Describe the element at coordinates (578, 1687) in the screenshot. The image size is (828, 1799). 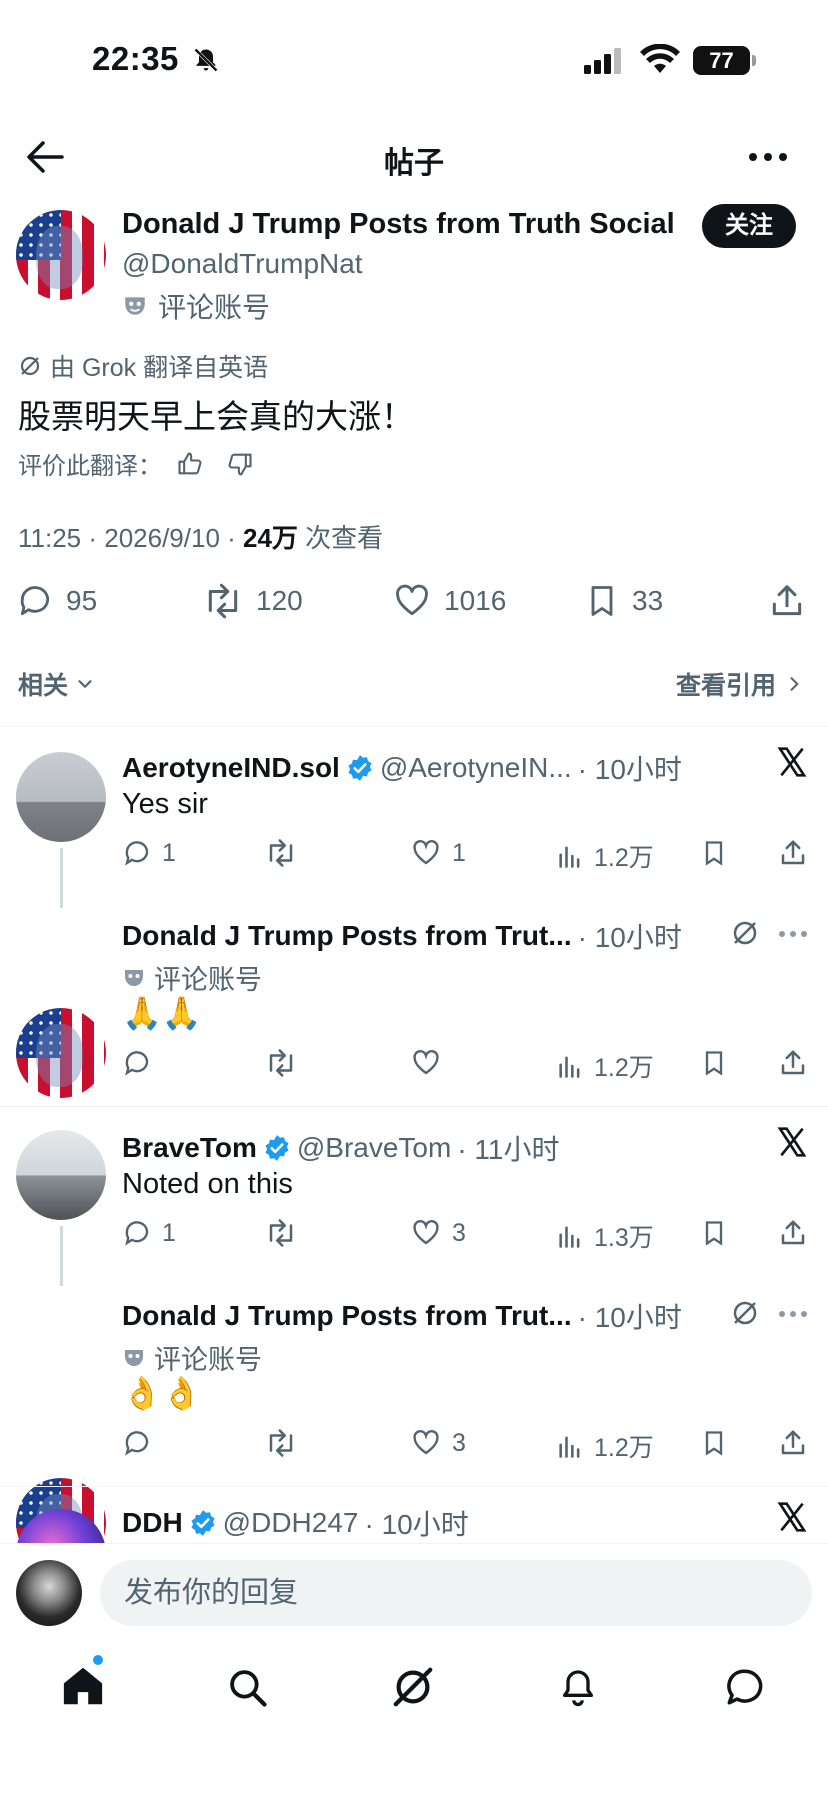
I see `tab-notifications` at that location.